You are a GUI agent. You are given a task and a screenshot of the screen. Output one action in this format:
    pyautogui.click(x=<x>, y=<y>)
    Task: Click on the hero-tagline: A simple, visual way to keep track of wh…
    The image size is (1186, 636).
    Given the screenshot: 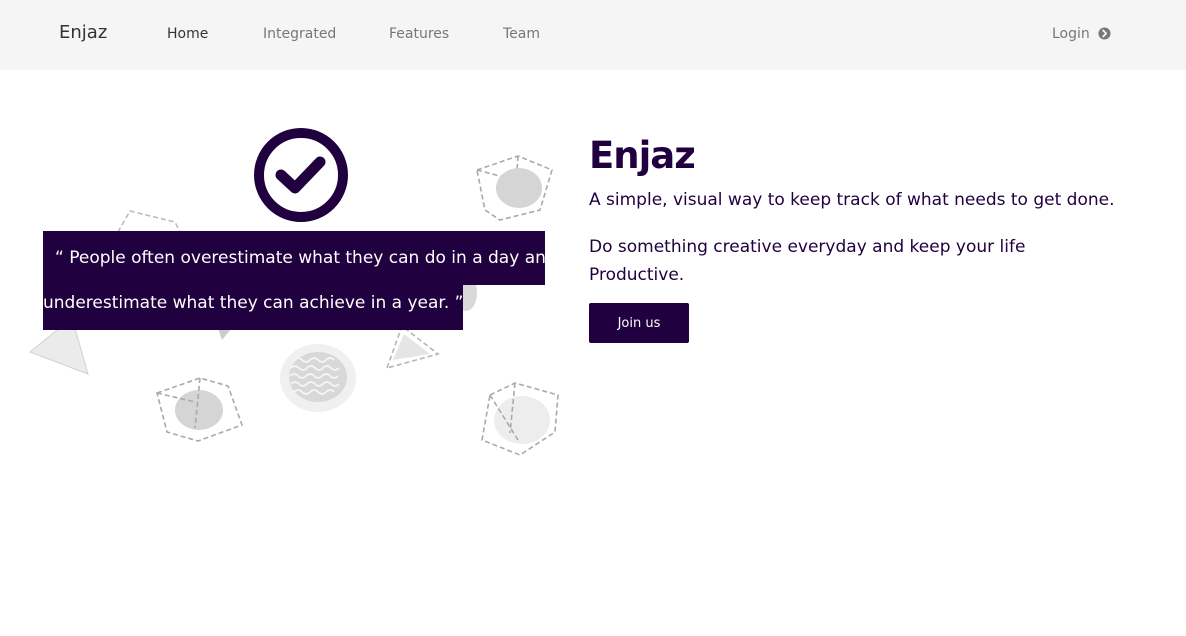 What is the action you would take?
    pyautogui.click(x=852, y=200)
    